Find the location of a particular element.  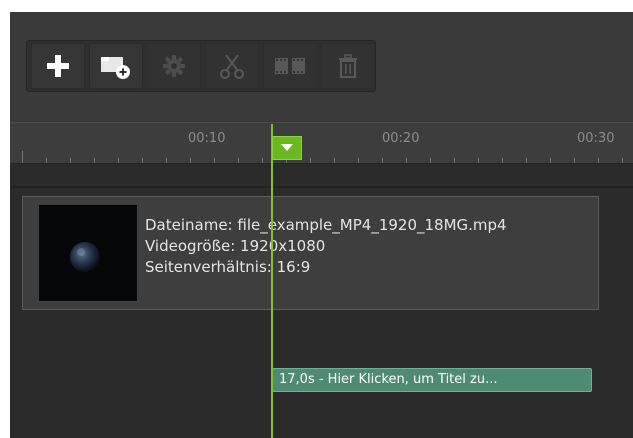

chevron-down-icon is located at coordinates (287, 147).